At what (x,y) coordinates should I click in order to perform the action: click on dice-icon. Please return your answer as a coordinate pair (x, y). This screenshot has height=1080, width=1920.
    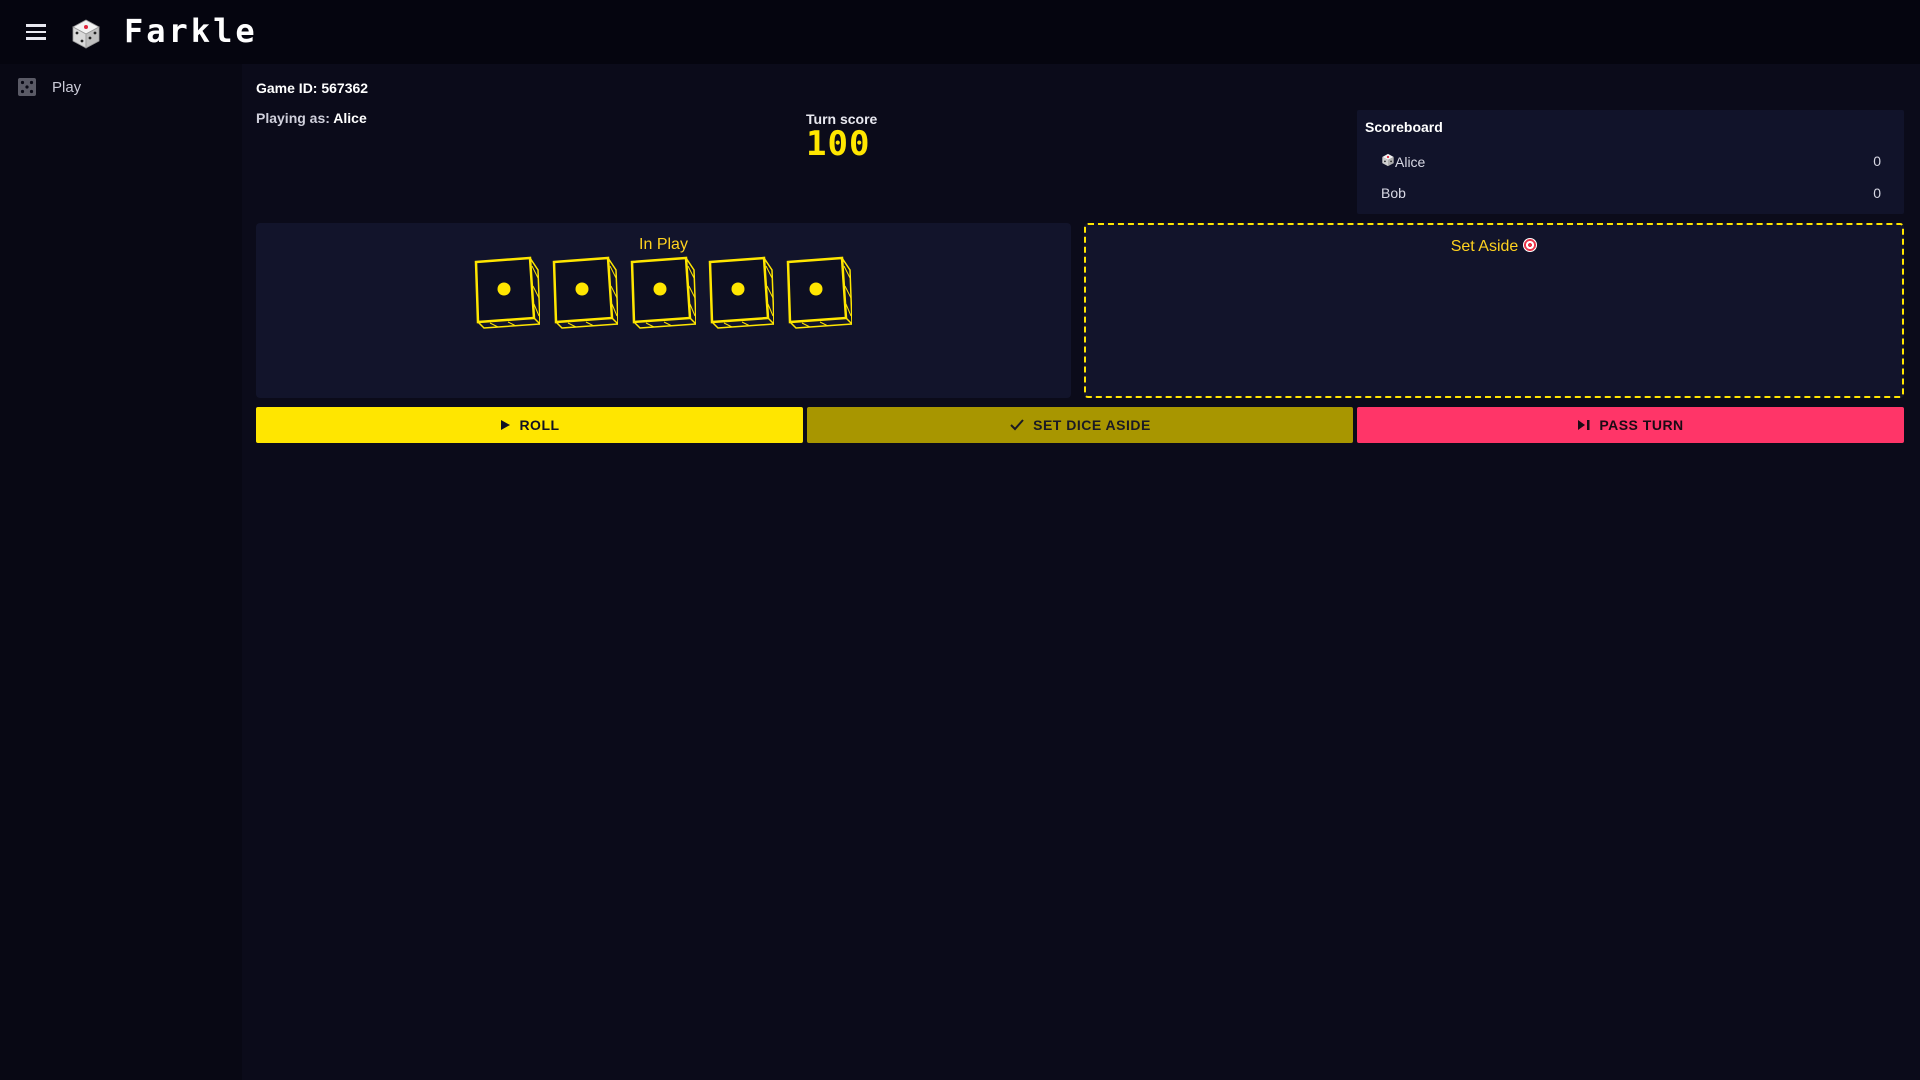
    Looking at the image, I should click on (27, 89).